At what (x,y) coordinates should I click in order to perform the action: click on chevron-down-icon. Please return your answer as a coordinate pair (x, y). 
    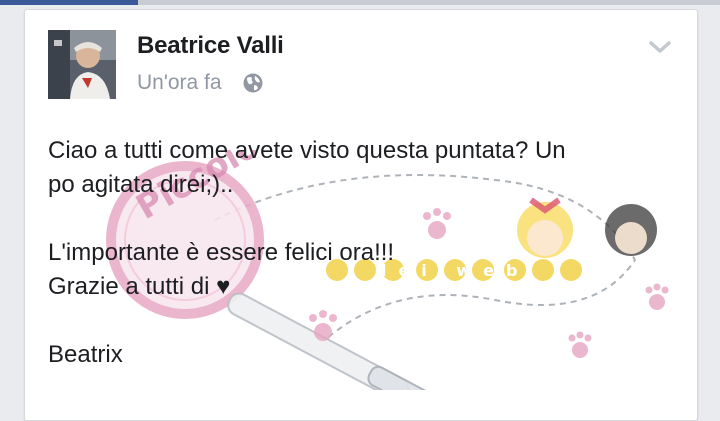
    Looking at the image, I should click on (660, 47).